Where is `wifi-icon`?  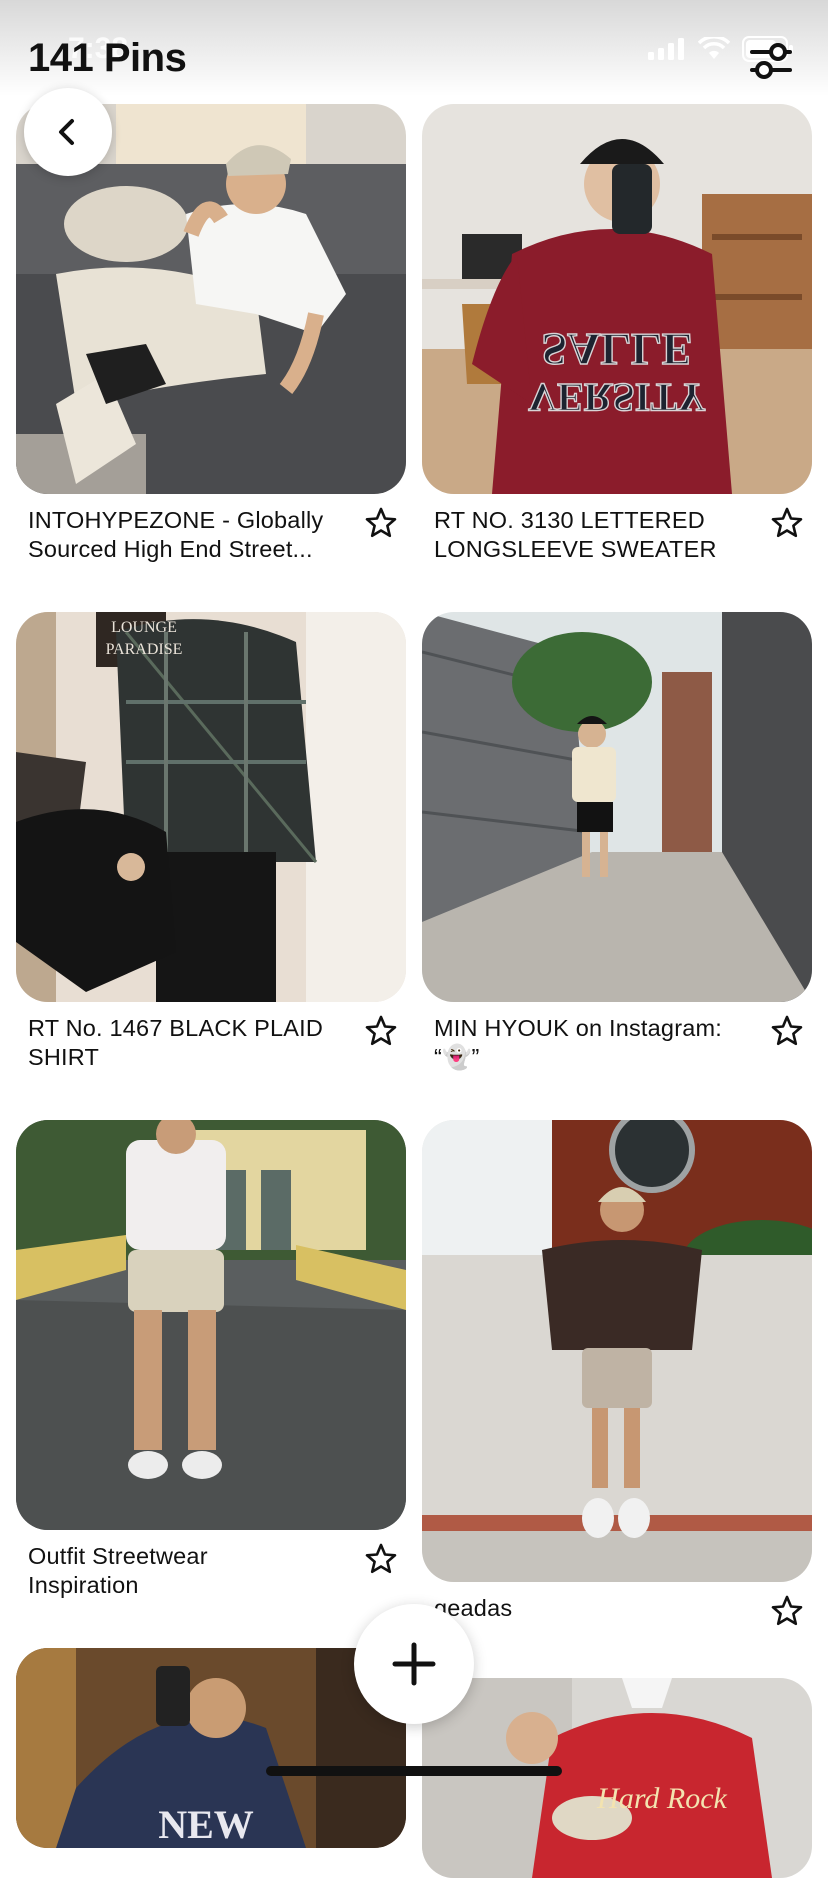
wifi-icon is located at coordinates (714, 48).